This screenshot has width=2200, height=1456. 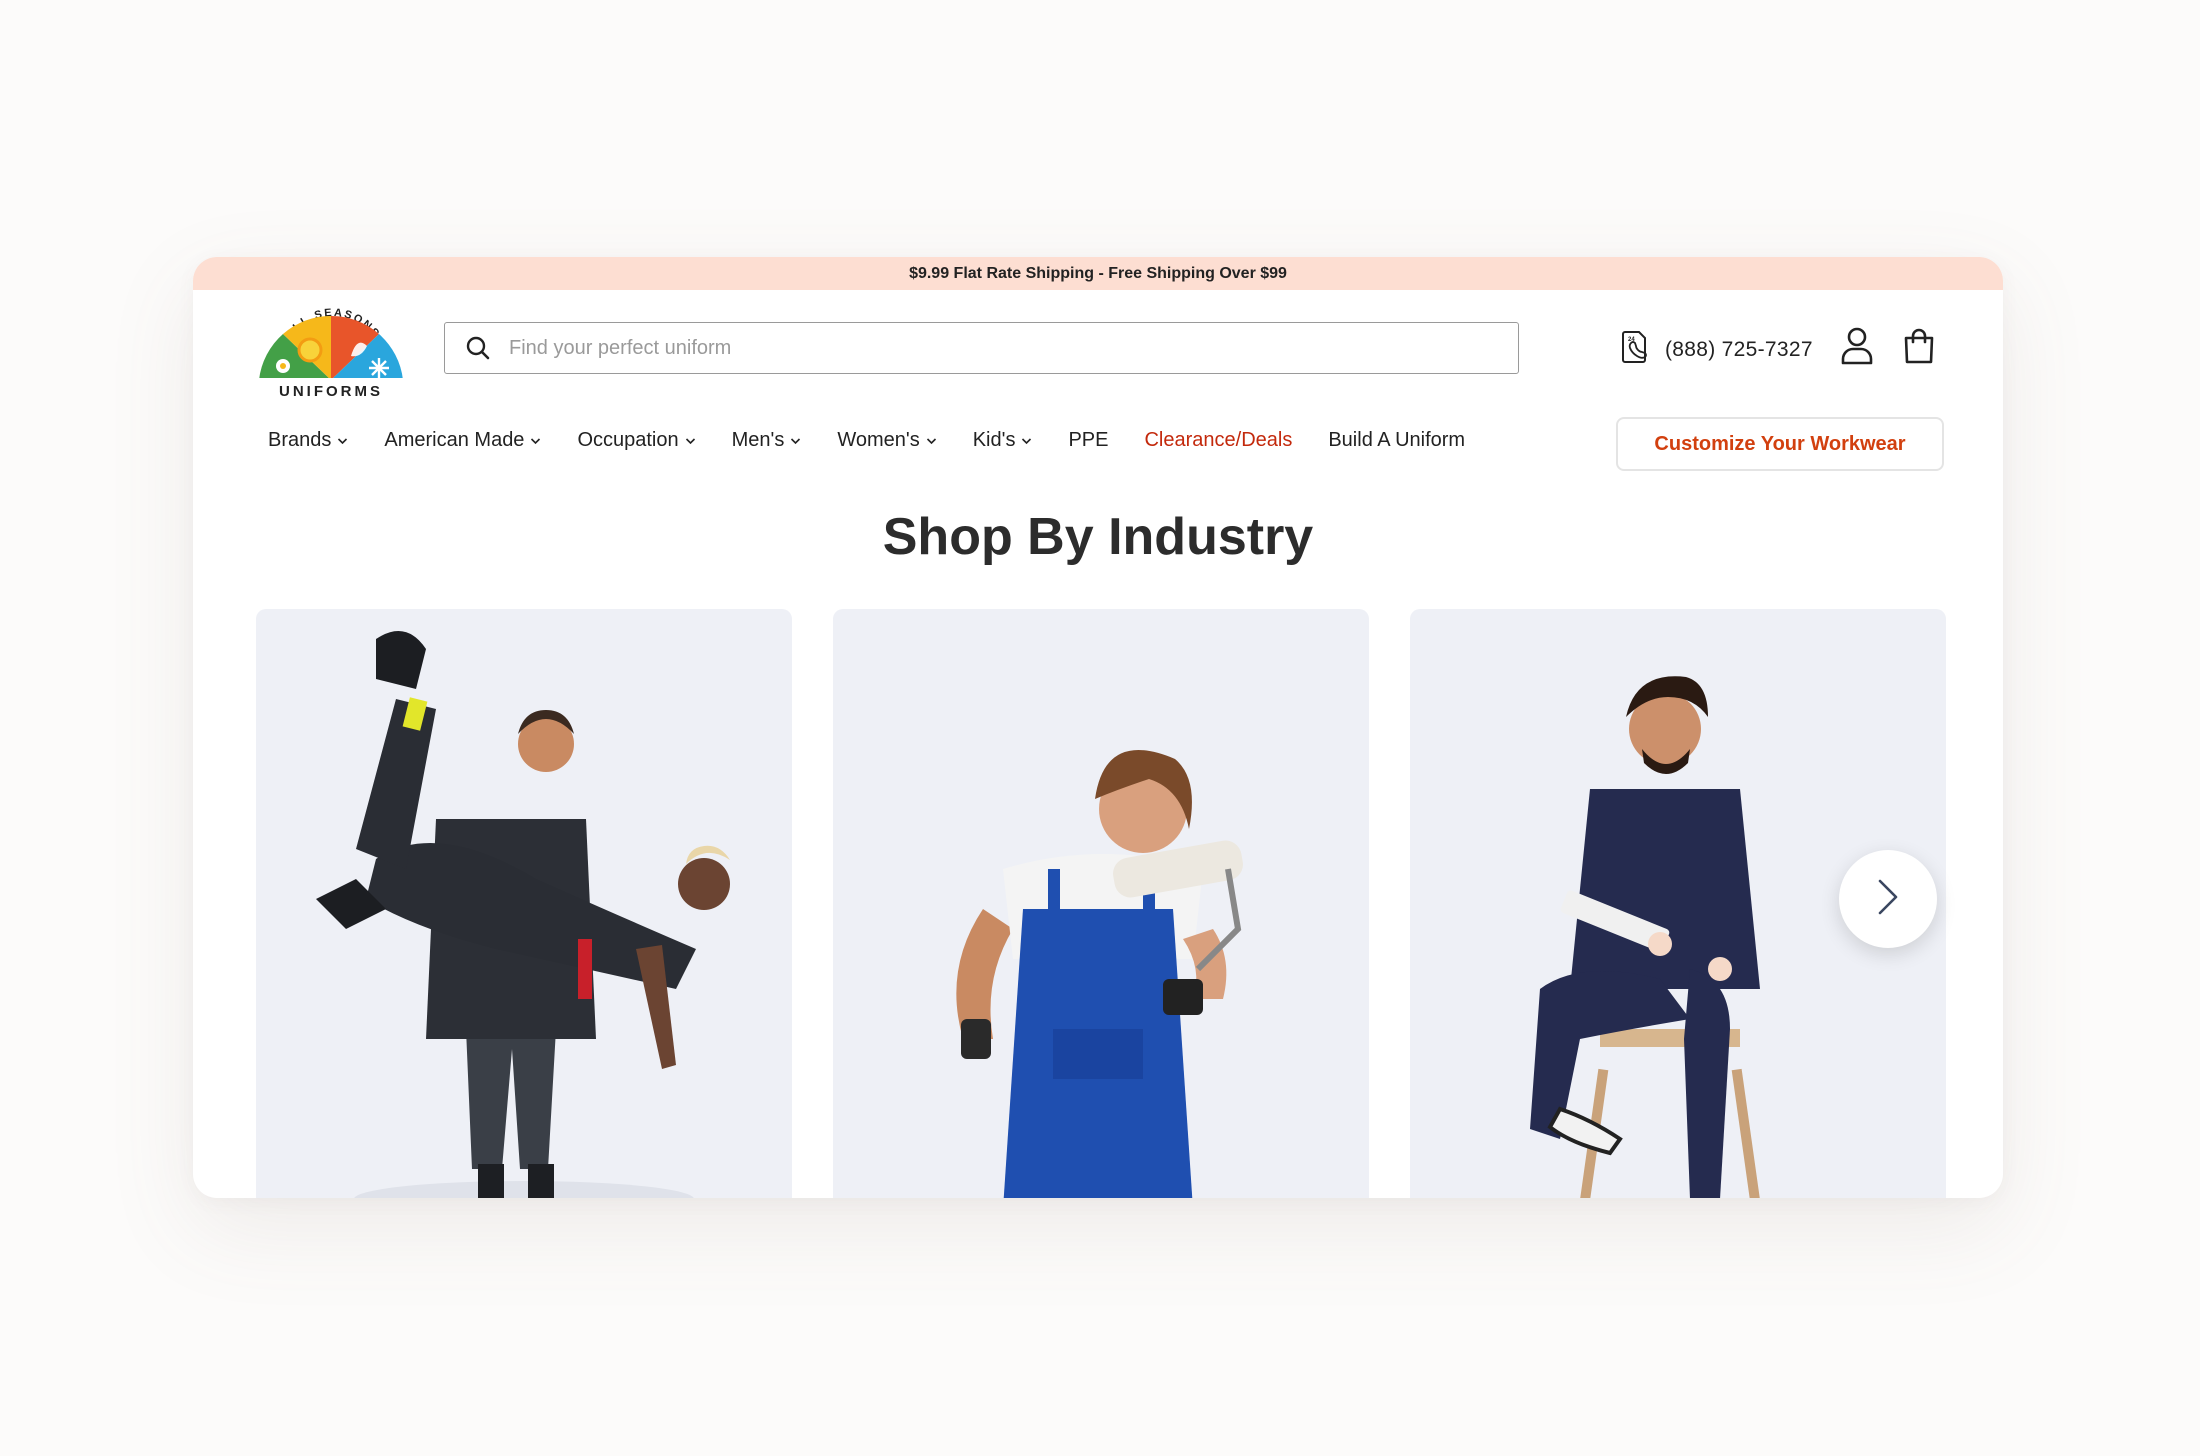 I want to click on phone-contact: 24 (888) 725-7327, so click(x=1716, y=349).